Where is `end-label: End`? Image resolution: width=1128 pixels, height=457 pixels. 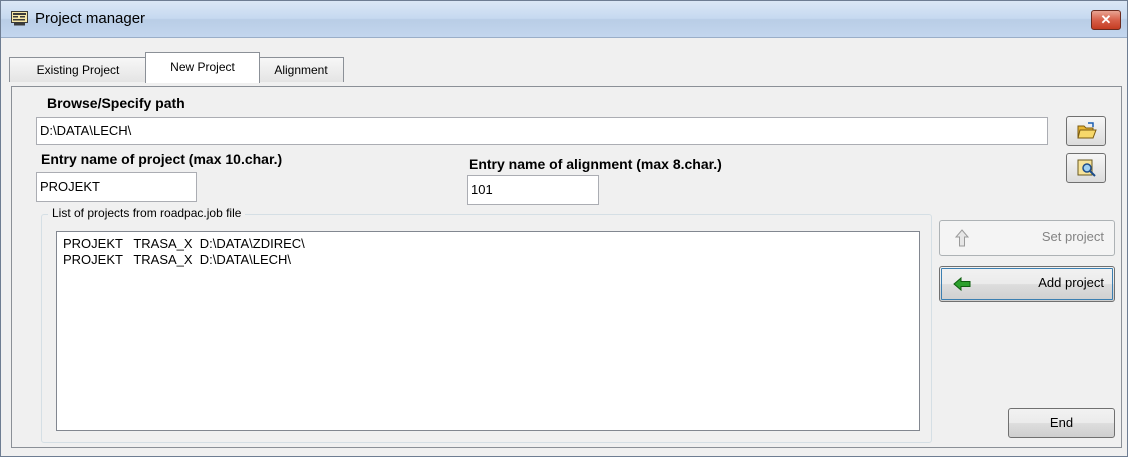 end-label: End is located at coordinates (1061, 422).